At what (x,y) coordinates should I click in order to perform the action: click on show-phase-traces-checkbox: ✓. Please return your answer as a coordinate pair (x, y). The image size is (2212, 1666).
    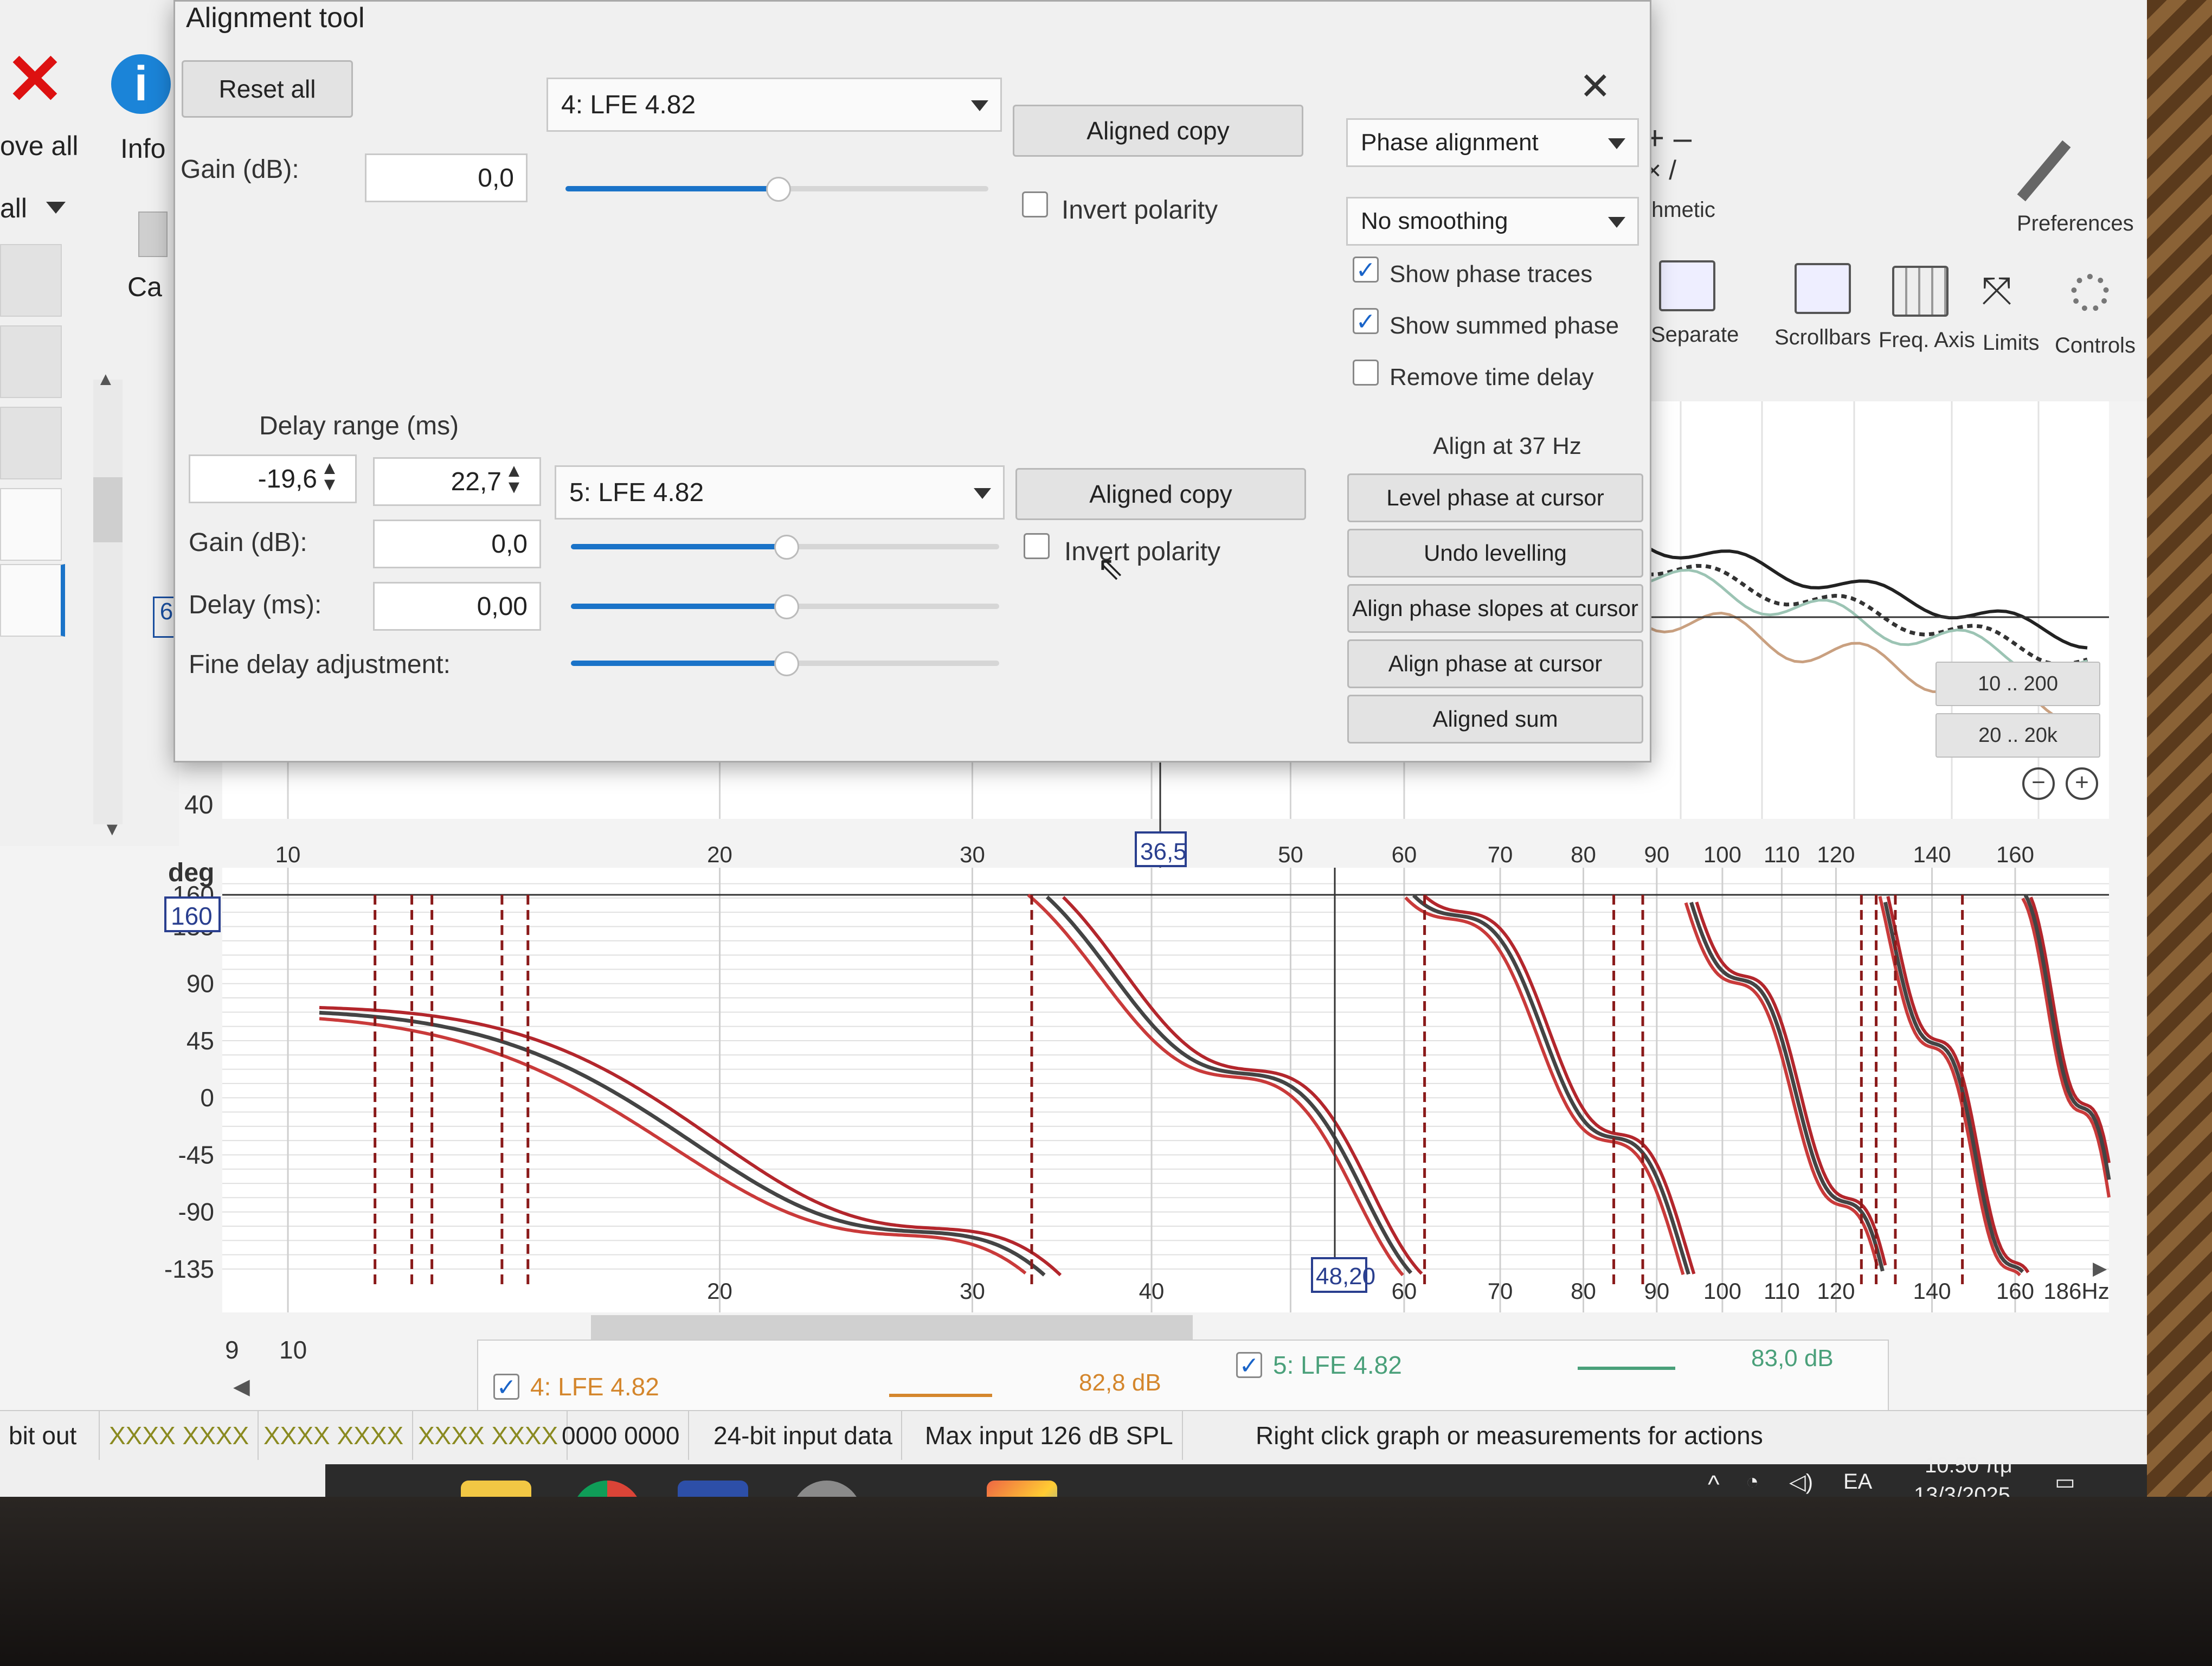
    Looking at the image, I should click on (1366, 270).